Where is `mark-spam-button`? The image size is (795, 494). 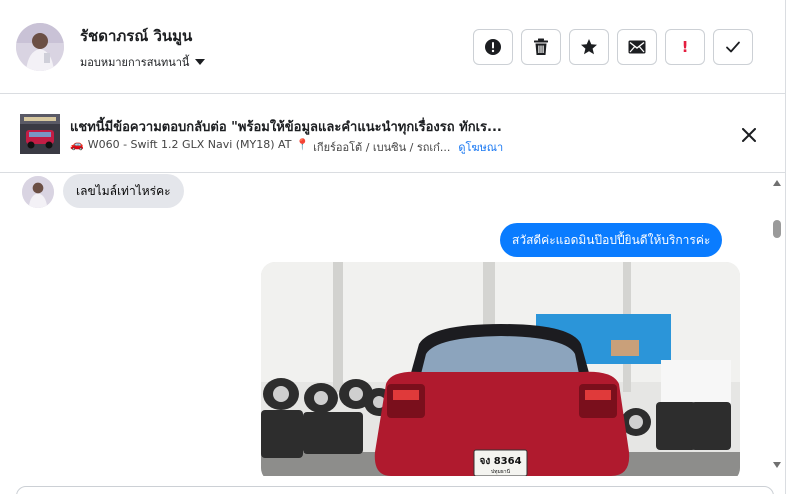
mark-spam-button is located at coordinates (493, 47).